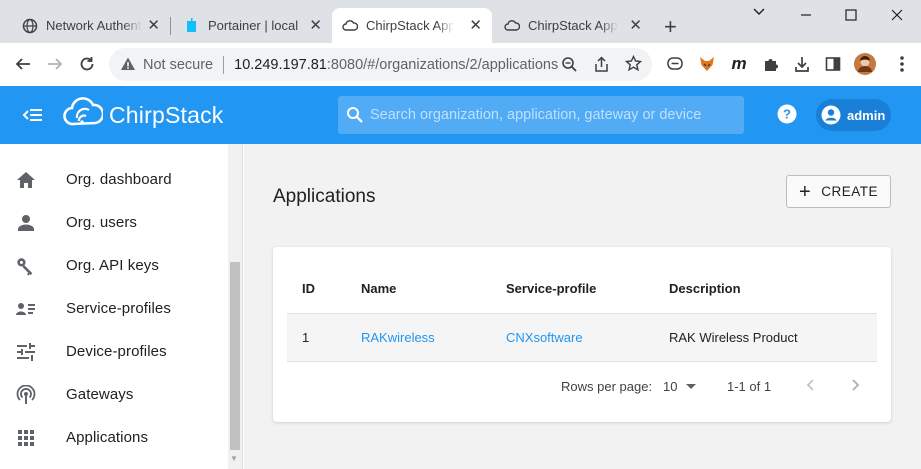 This screenshot has width=921, height=469. Describe the element at coordinates (33, 117) in the screenshot. I see `menu-collapse-icon` at that location.